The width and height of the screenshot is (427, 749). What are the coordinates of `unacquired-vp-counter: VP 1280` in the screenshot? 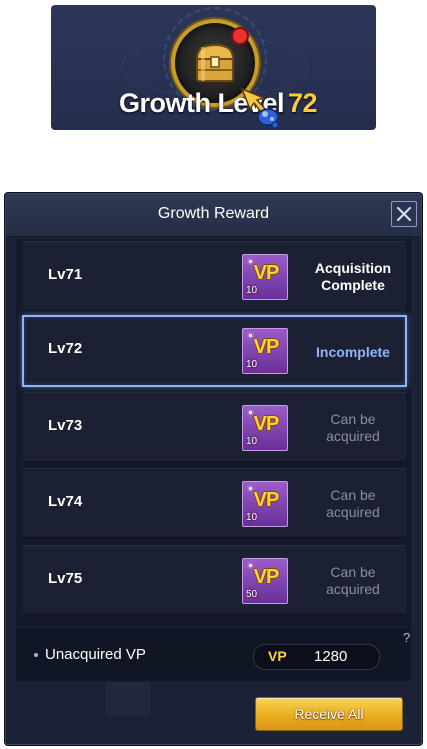 It's located at (316, 657).